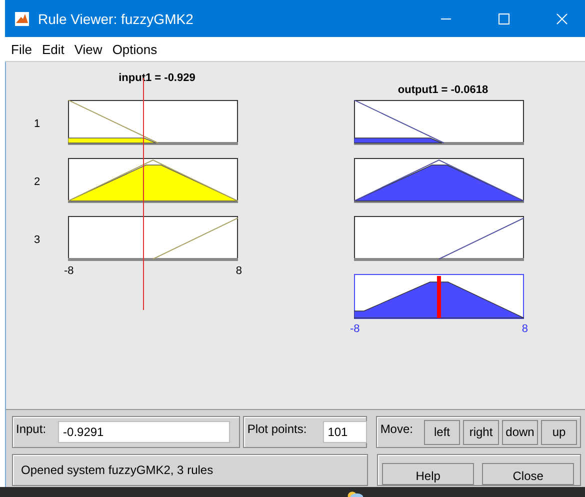  I want to click on app-icon, so click(22, 18).